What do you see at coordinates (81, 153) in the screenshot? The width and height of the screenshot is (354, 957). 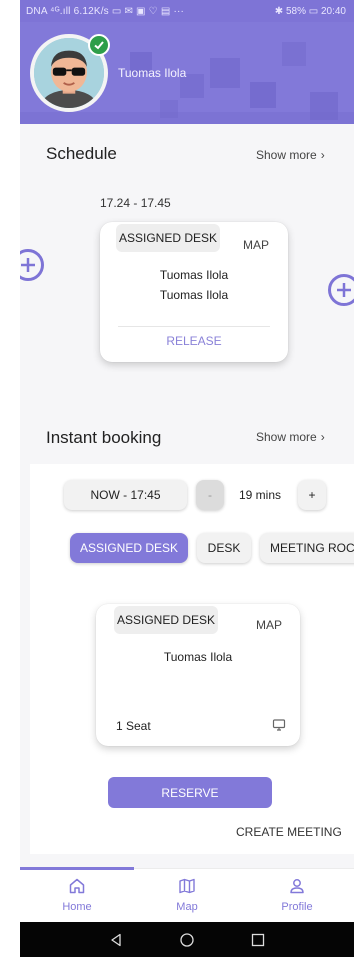 I see `schedule-title: Schedule` at bounding box center [81, 153].